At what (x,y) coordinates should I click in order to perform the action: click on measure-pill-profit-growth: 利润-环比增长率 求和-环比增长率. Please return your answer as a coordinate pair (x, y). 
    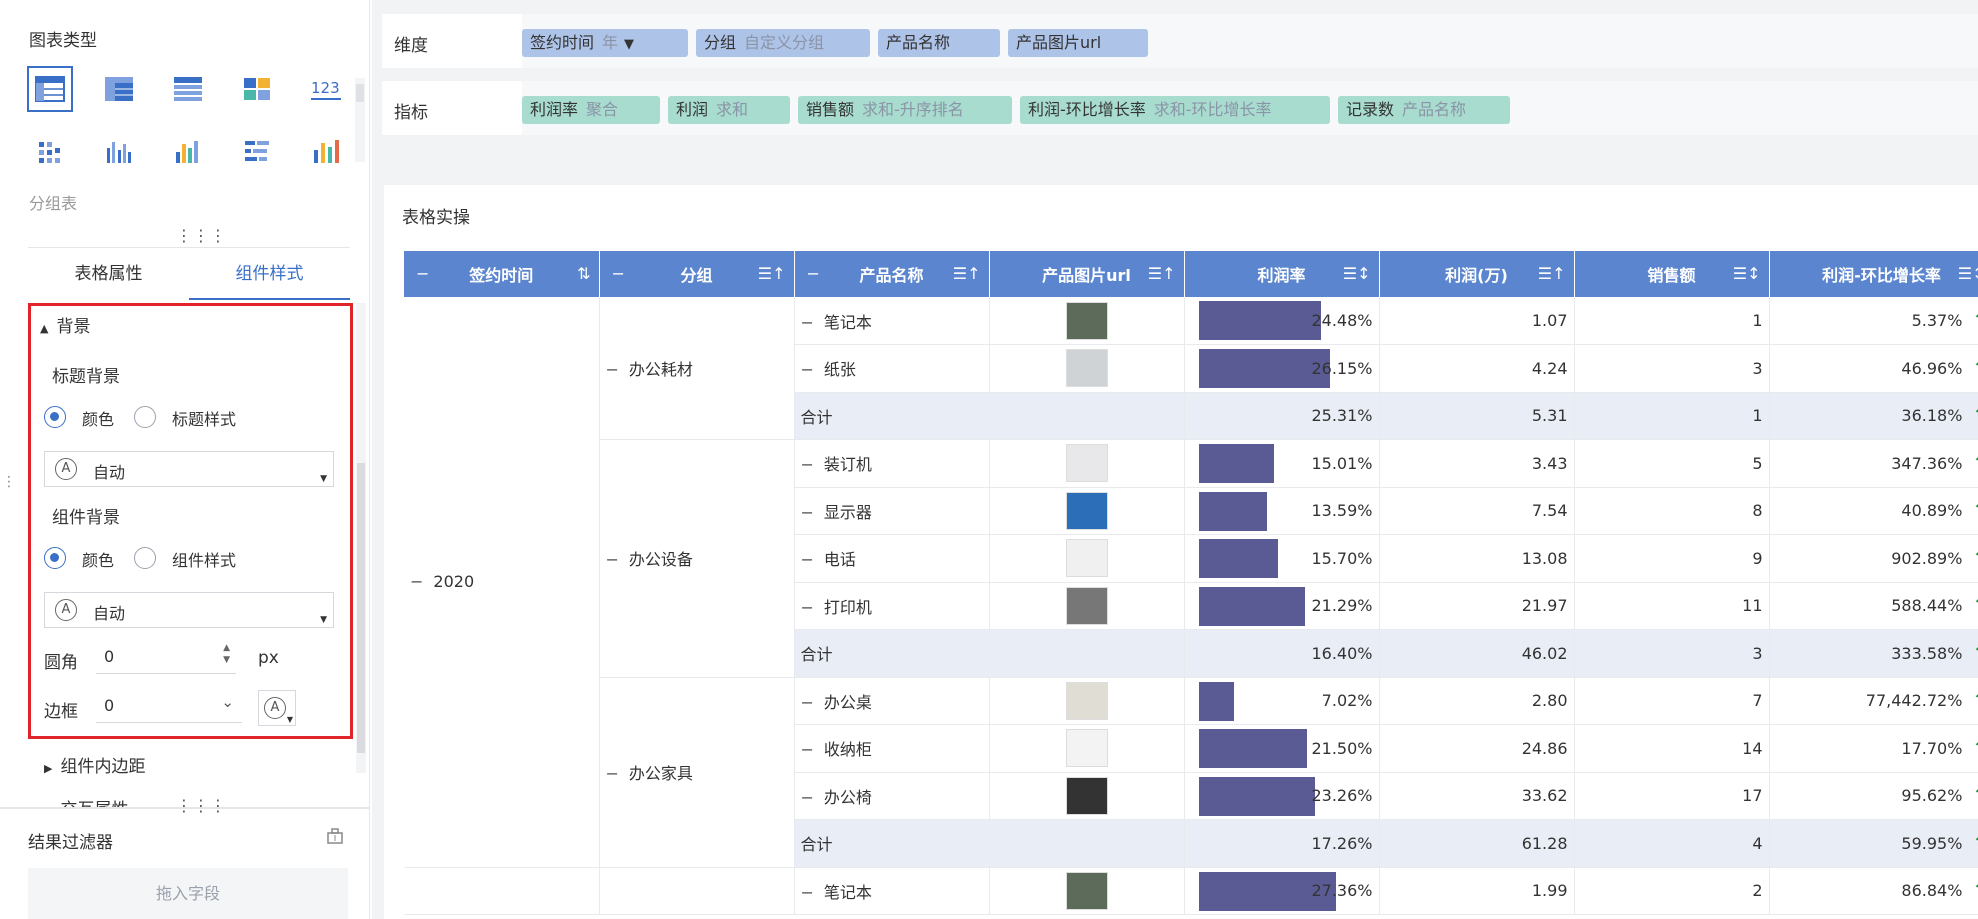
    Looking at the image, I should click on (1175, 110).